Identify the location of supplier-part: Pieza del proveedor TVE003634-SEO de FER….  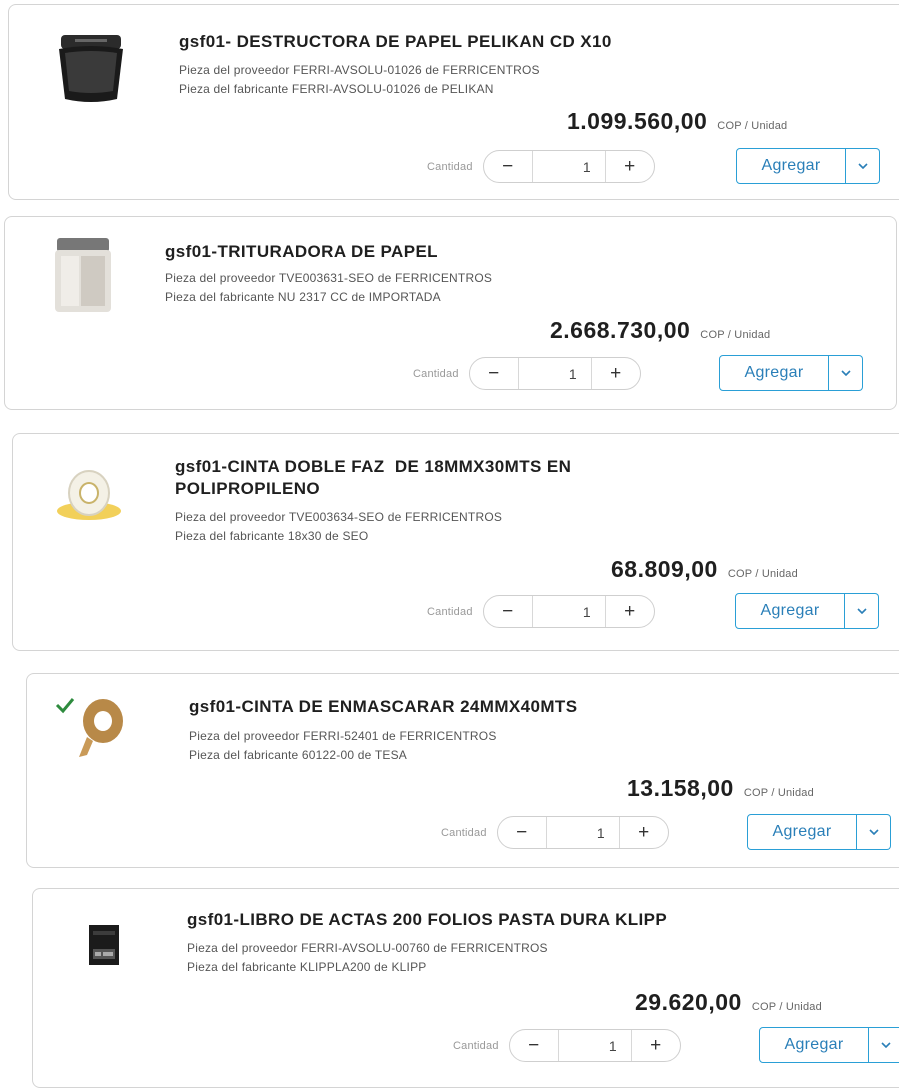
(339, 517).